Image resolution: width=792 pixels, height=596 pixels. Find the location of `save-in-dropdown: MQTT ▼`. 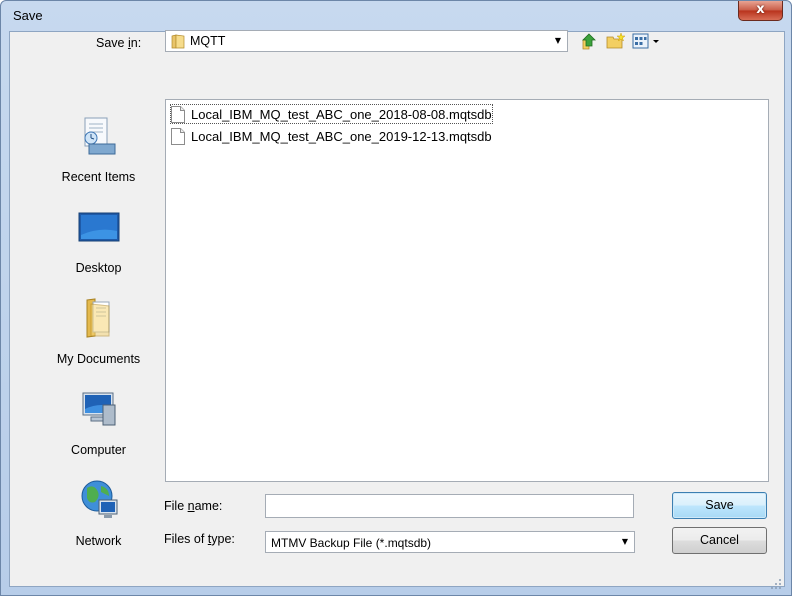

save-in-dropdown: MQTT ▼ is located at coordinates (366, 41).